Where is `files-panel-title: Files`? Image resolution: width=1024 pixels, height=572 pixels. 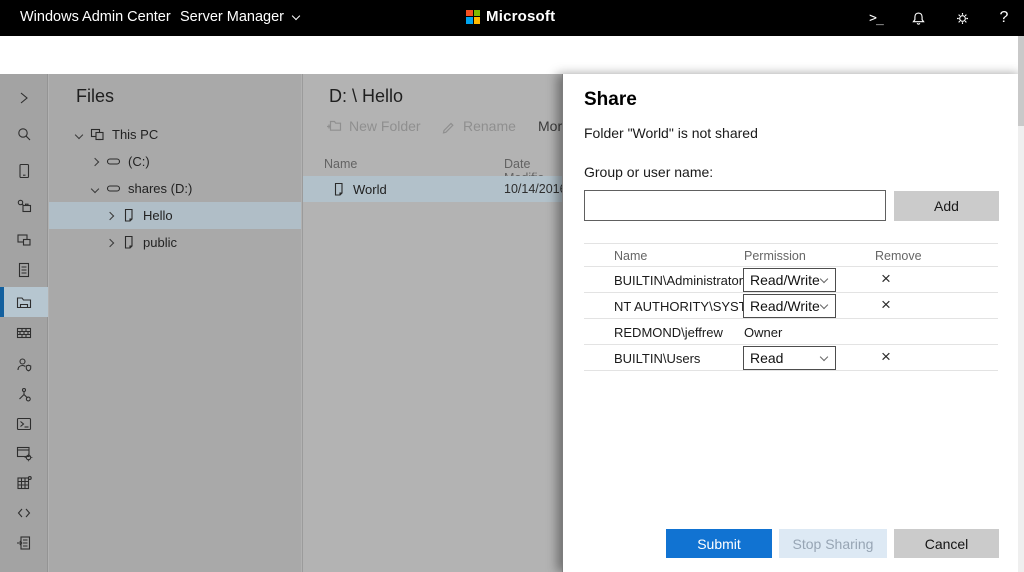 files-panel-title: Files is located at coordinates (95, 96).